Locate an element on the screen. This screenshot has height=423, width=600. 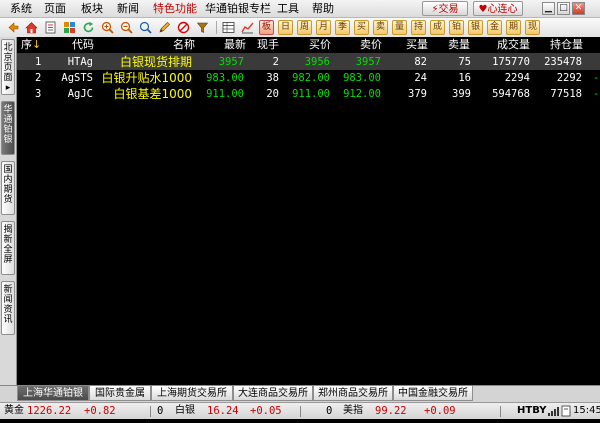
draw-button is located at coordinates (164, 27).